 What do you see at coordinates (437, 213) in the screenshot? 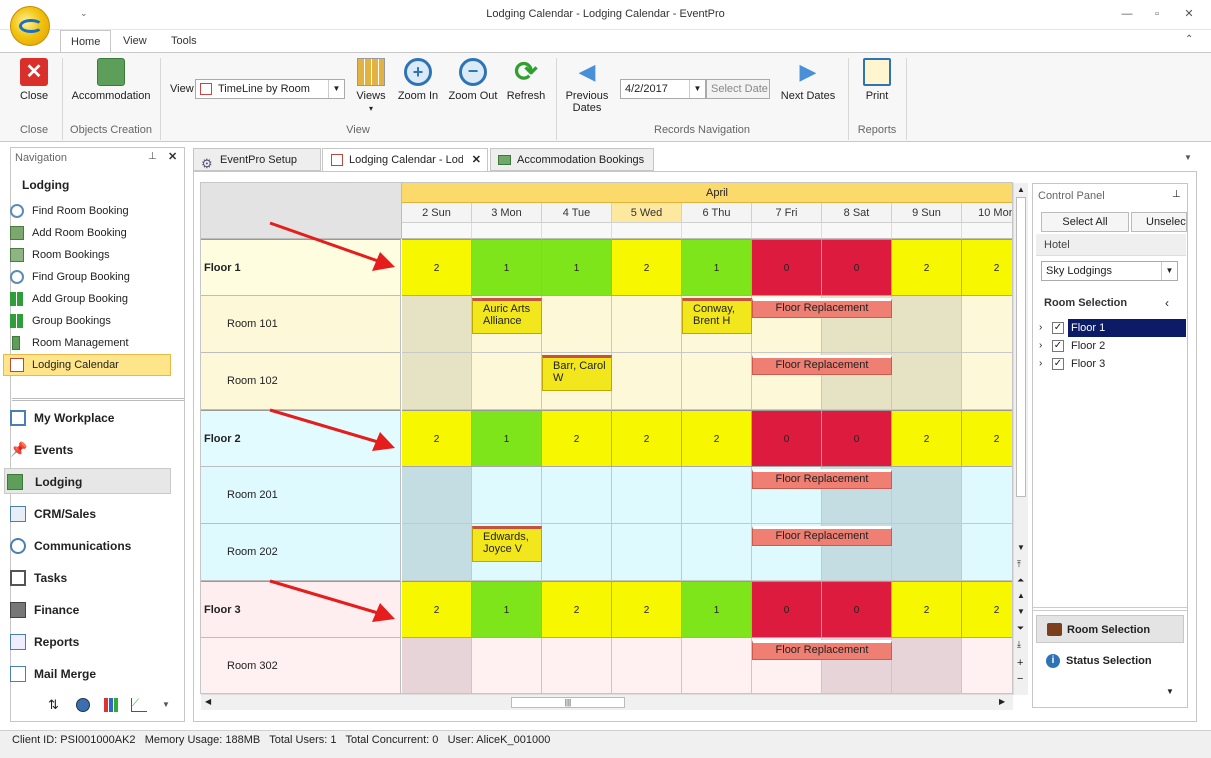
I see `day-header: 2 Sun` at bounding box center [437, 213].